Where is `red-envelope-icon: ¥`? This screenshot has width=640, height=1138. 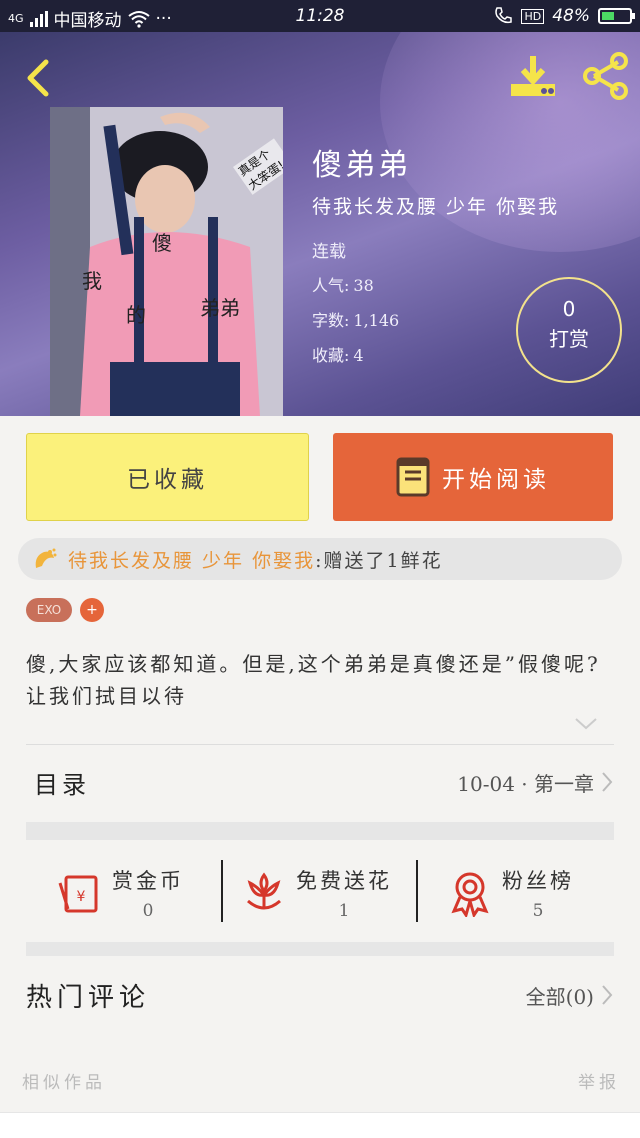
red-envelope-icon: ¥ is located at coordinates (78, 894).